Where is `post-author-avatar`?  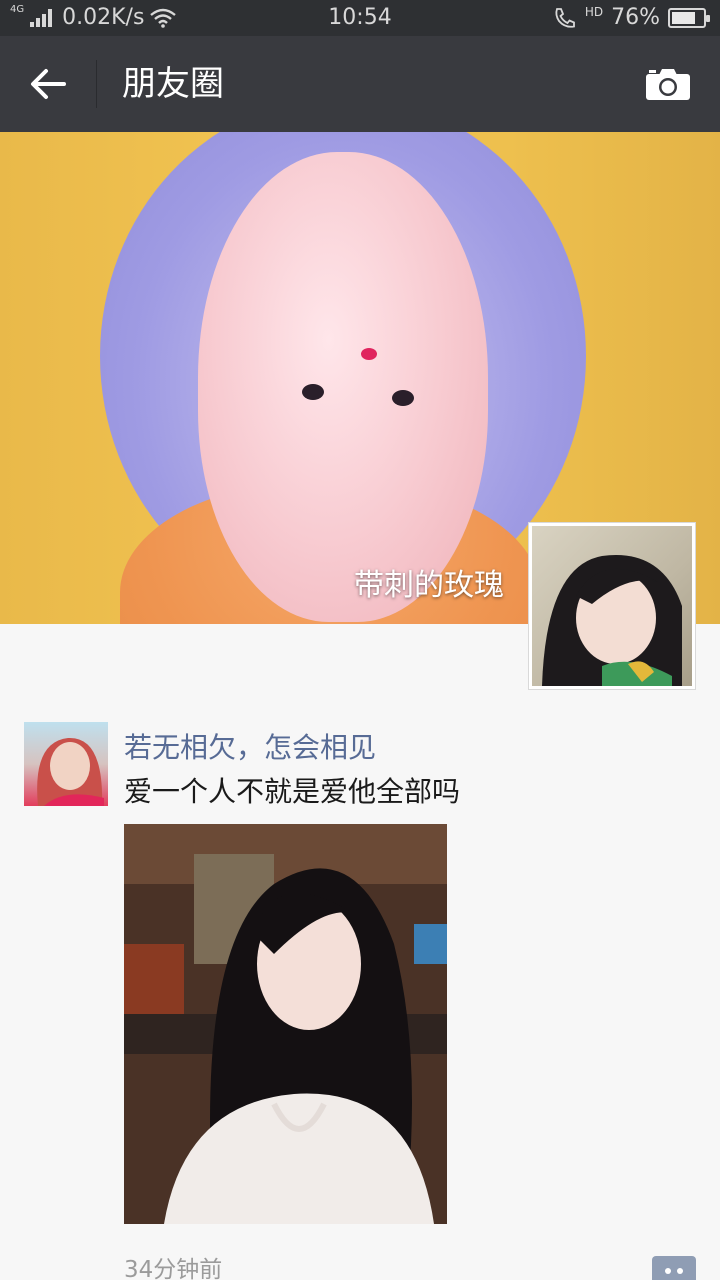 post-author-avatar is located at coordinates (66, 764).